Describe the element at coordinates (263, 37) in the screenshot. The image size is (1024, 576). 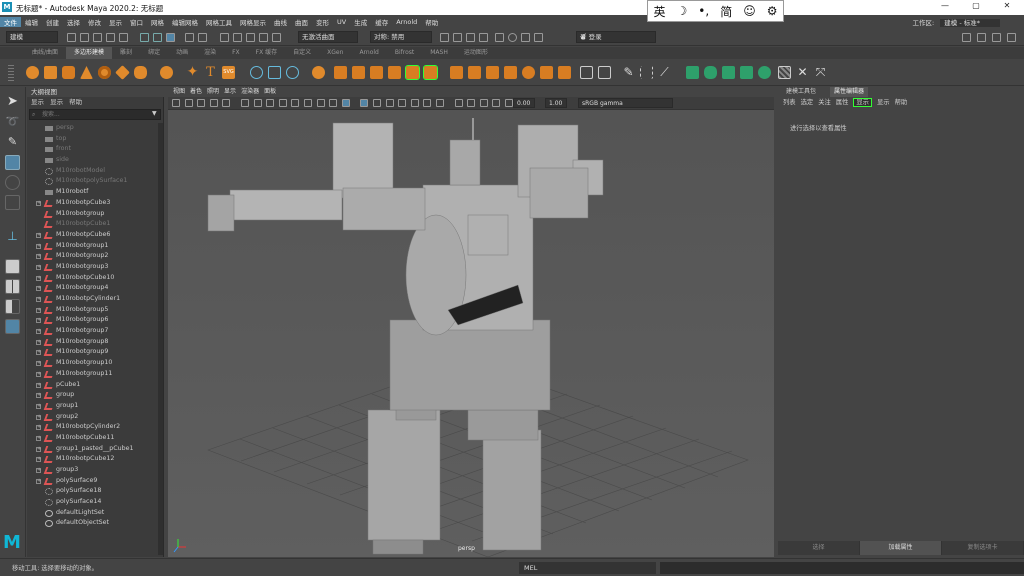
I see `snap-live-icon` at that location.